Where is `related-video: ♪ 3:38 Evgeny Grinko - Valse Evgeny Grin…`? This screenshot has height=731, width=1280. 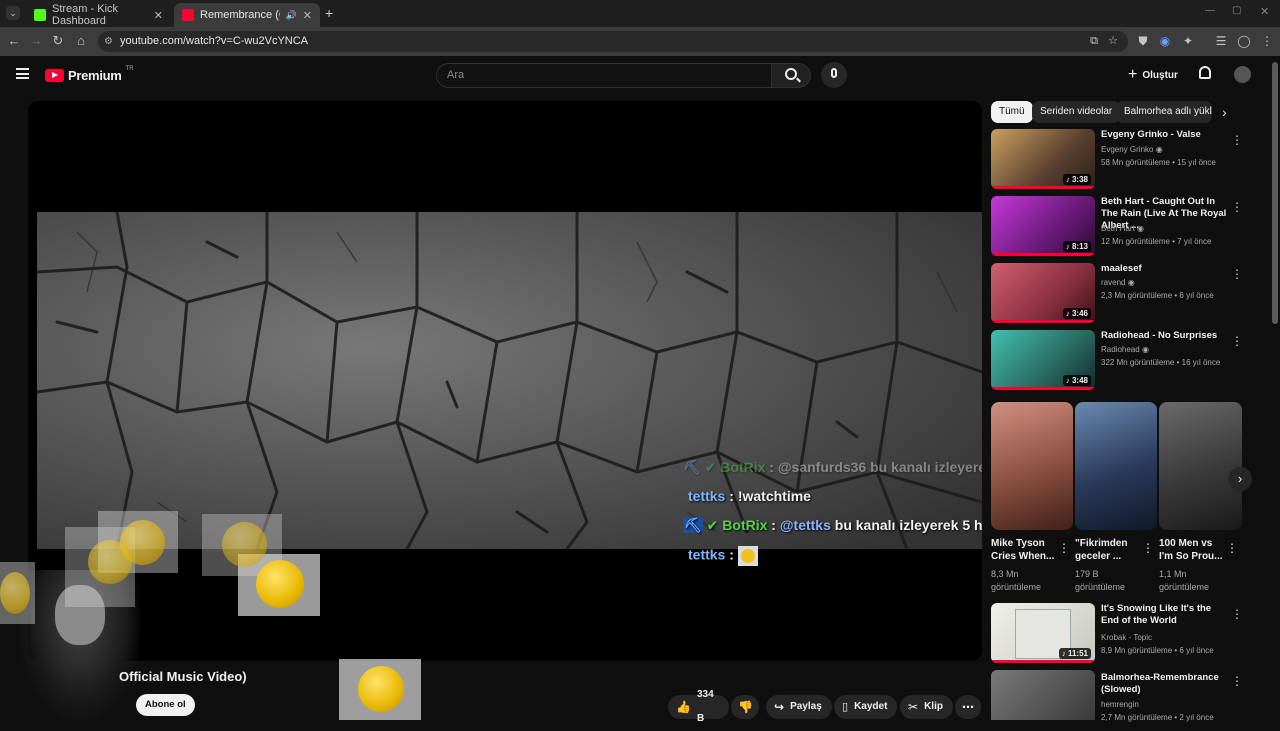
related-video: ♪ 3:38 Evgeny Grinko - Valse Evgeny Grin… is located at coordinates (1121, 161).